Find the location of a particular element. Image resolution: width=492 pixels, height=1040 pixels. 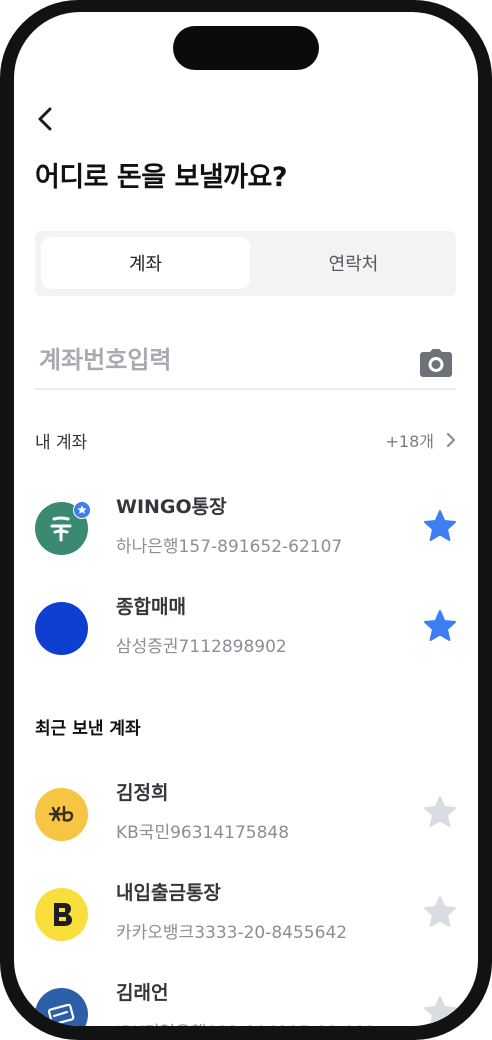

star-badge-icon is located at coordinates (82, 510).